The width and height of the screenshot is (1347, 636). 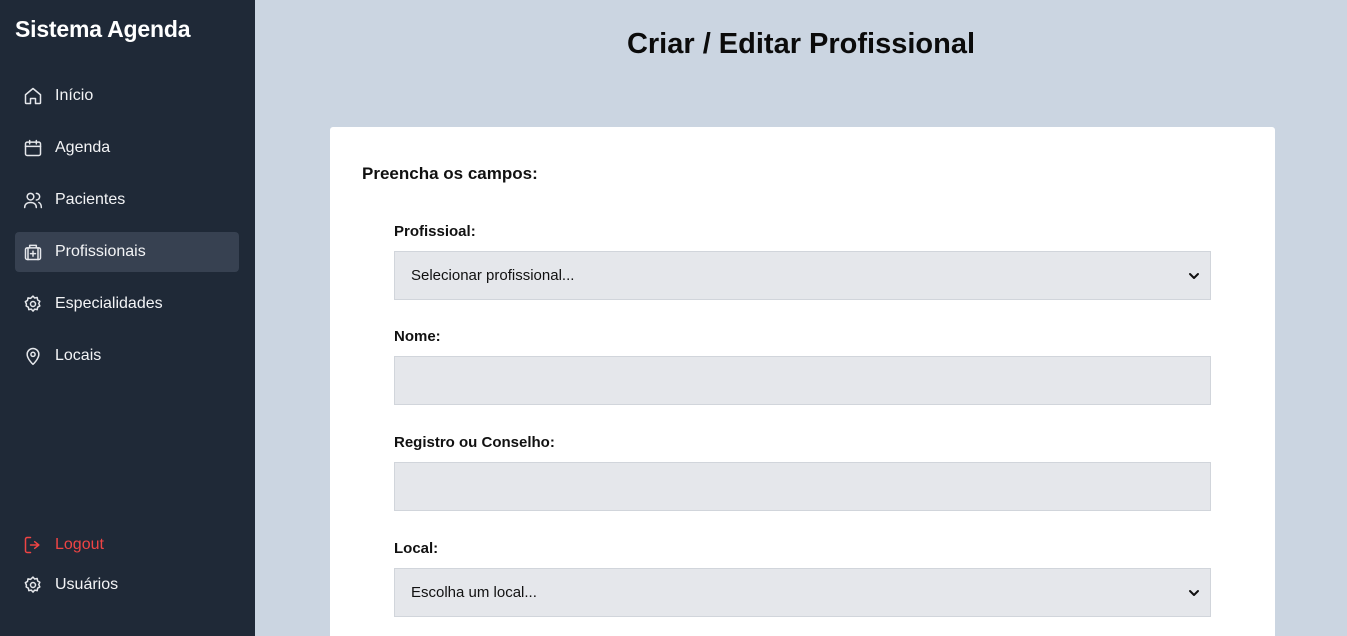 I want to click on sidebar-item-especialidades: Especialidades, so click(x=127, y=304).